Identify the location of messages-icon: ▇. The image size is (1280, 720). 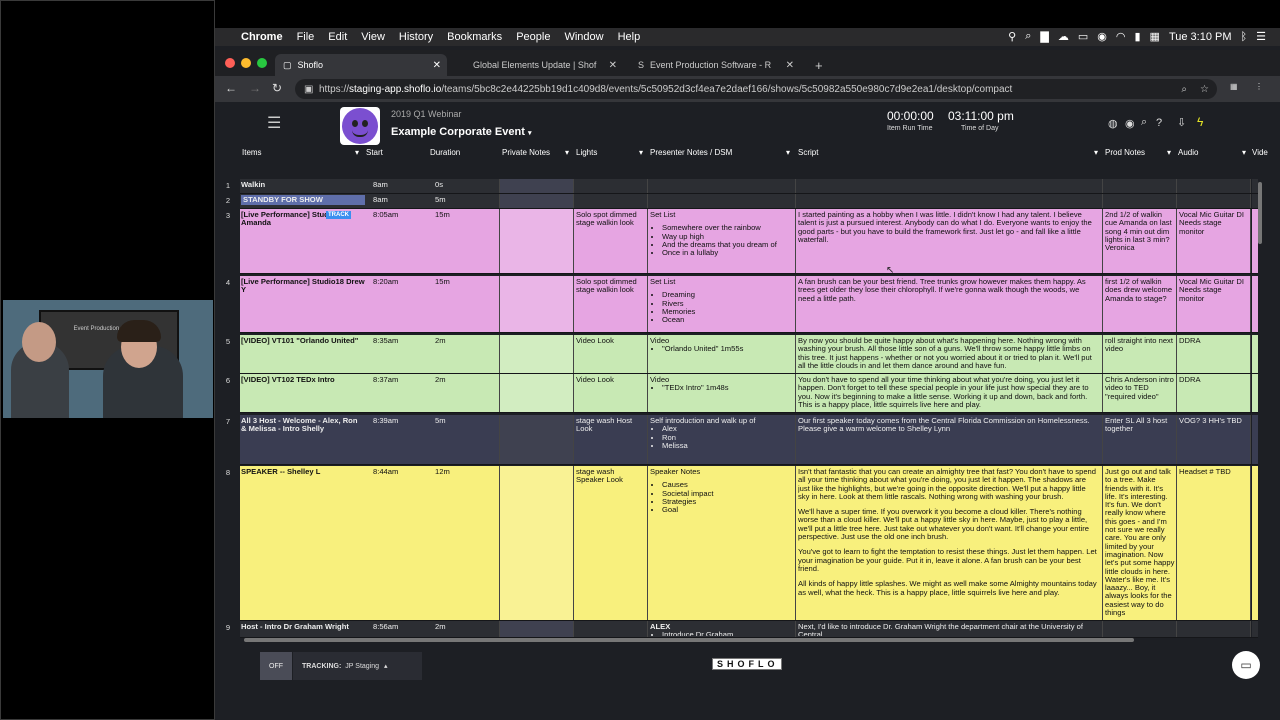
(1044, 36).